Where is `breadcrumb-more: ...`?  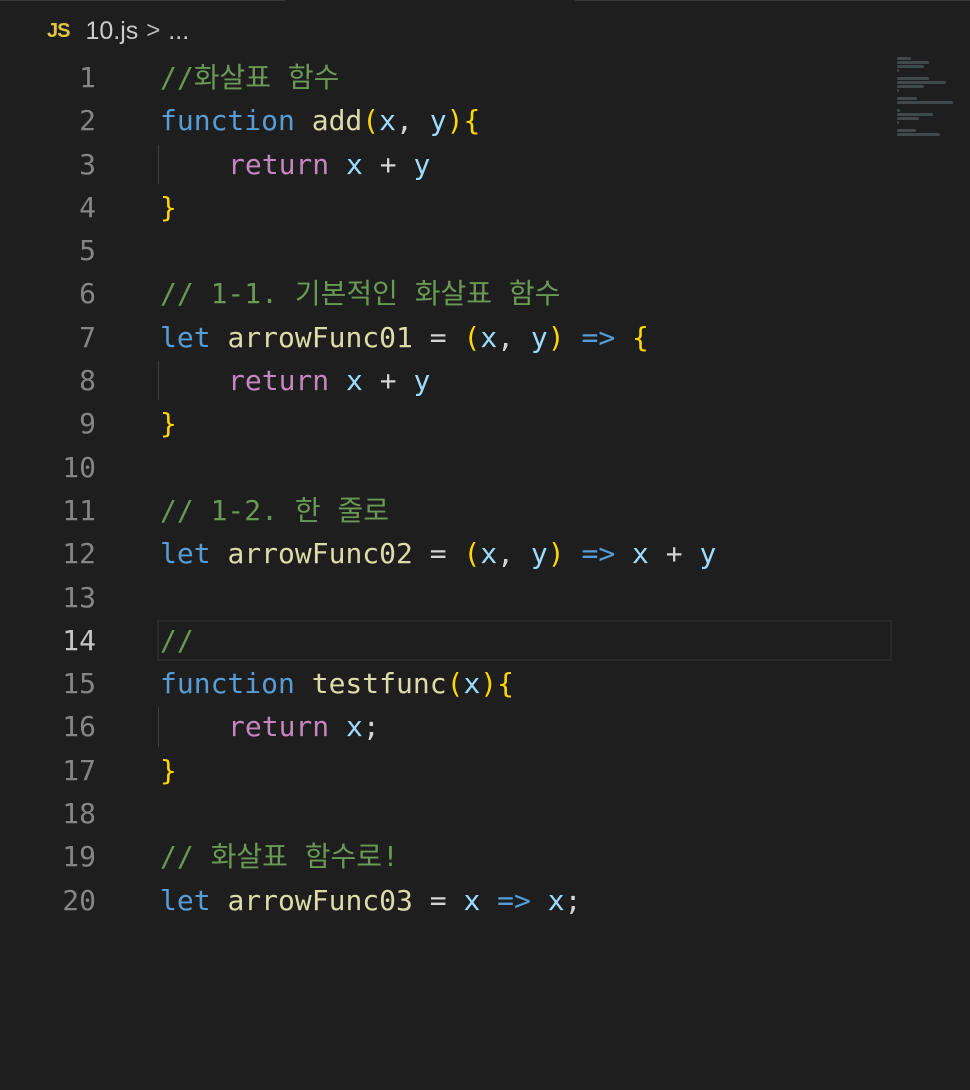 breadcrumb-more: ... is located at coordinates (178, 31).